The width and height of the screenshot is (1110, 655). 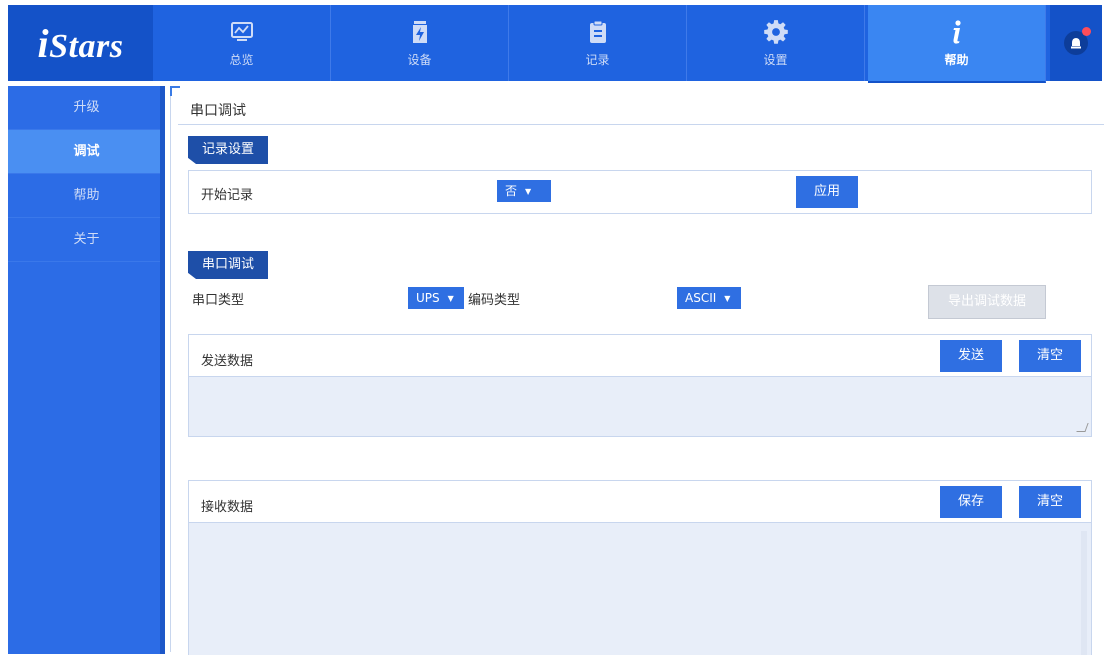 I want to click on port-type-select: UPS ▼, so click(x=436, y=298).